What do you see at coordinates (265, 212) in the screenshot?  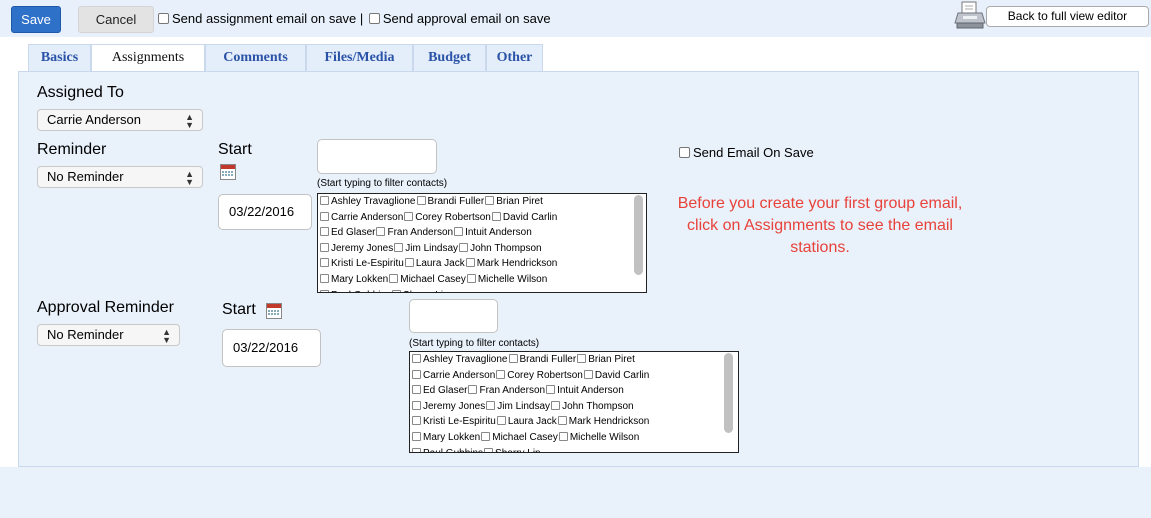 I see `reminder-start-date-input: 03/22/2016` at bounding box center [265, 212].